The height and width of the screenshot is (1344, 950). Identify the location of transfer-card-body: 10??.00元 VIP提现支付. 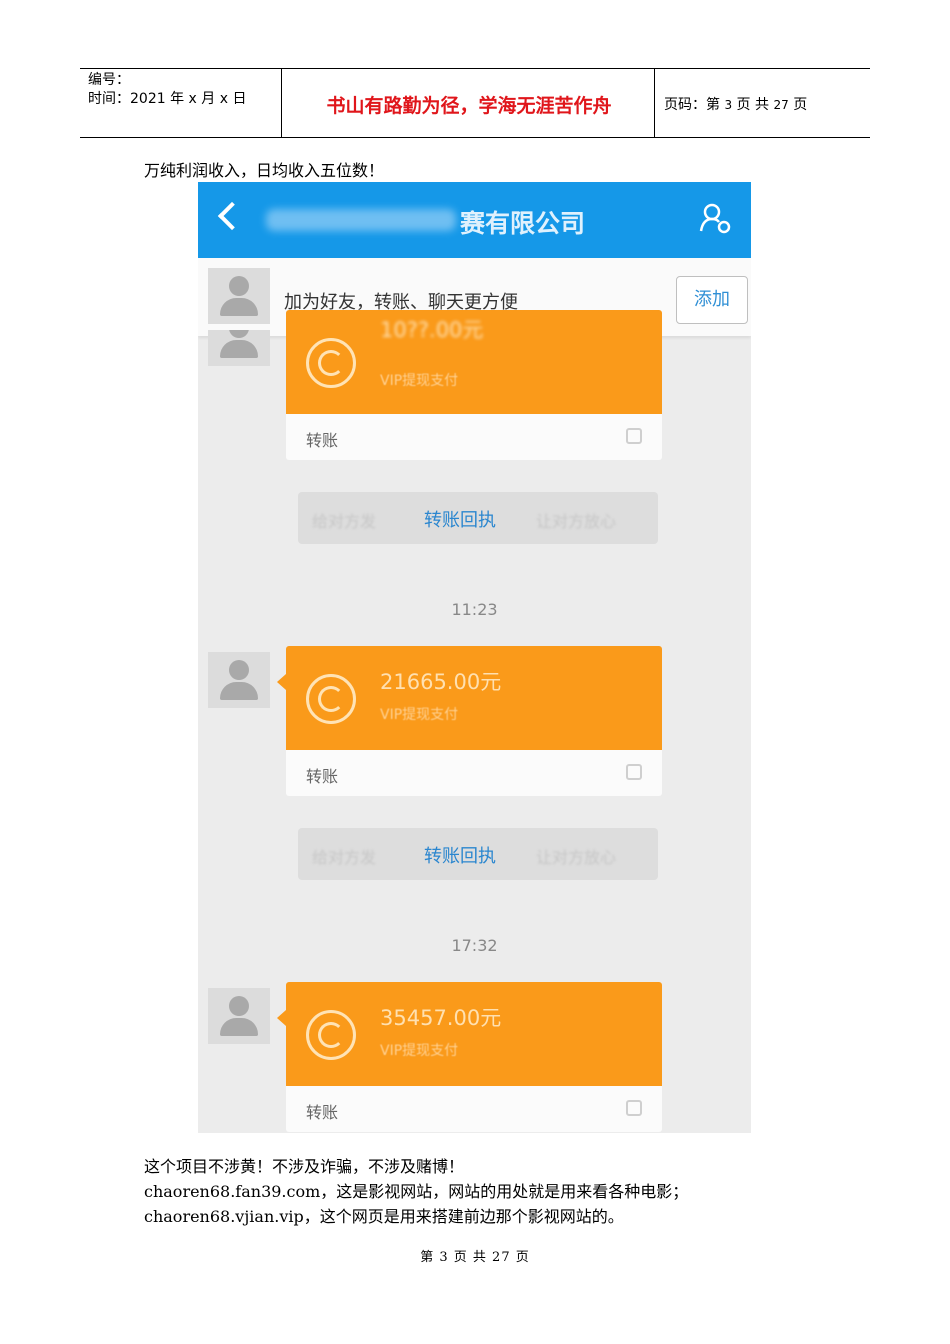
(474, 362).